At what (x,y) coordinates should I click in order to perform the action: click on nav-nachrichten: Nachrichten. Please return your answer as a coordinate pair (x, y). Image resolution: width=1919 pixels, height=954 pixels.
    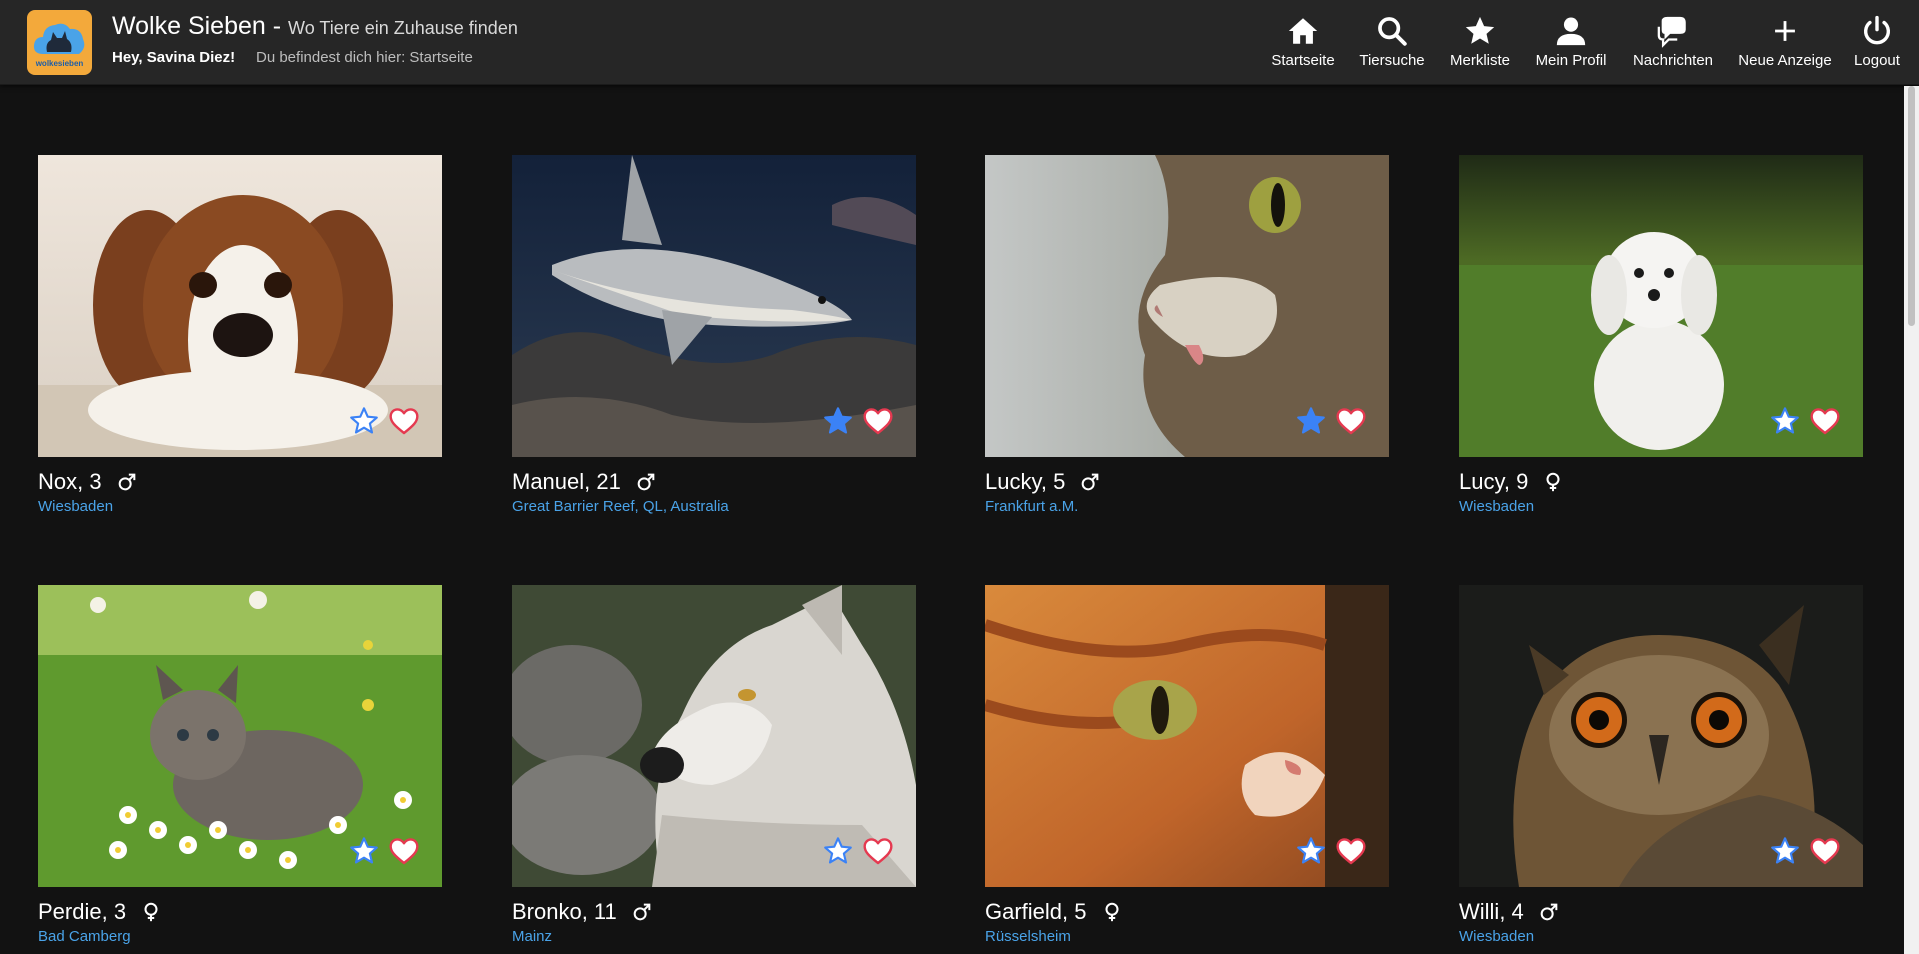
    Looking at the image, I should click on (1673, 42).